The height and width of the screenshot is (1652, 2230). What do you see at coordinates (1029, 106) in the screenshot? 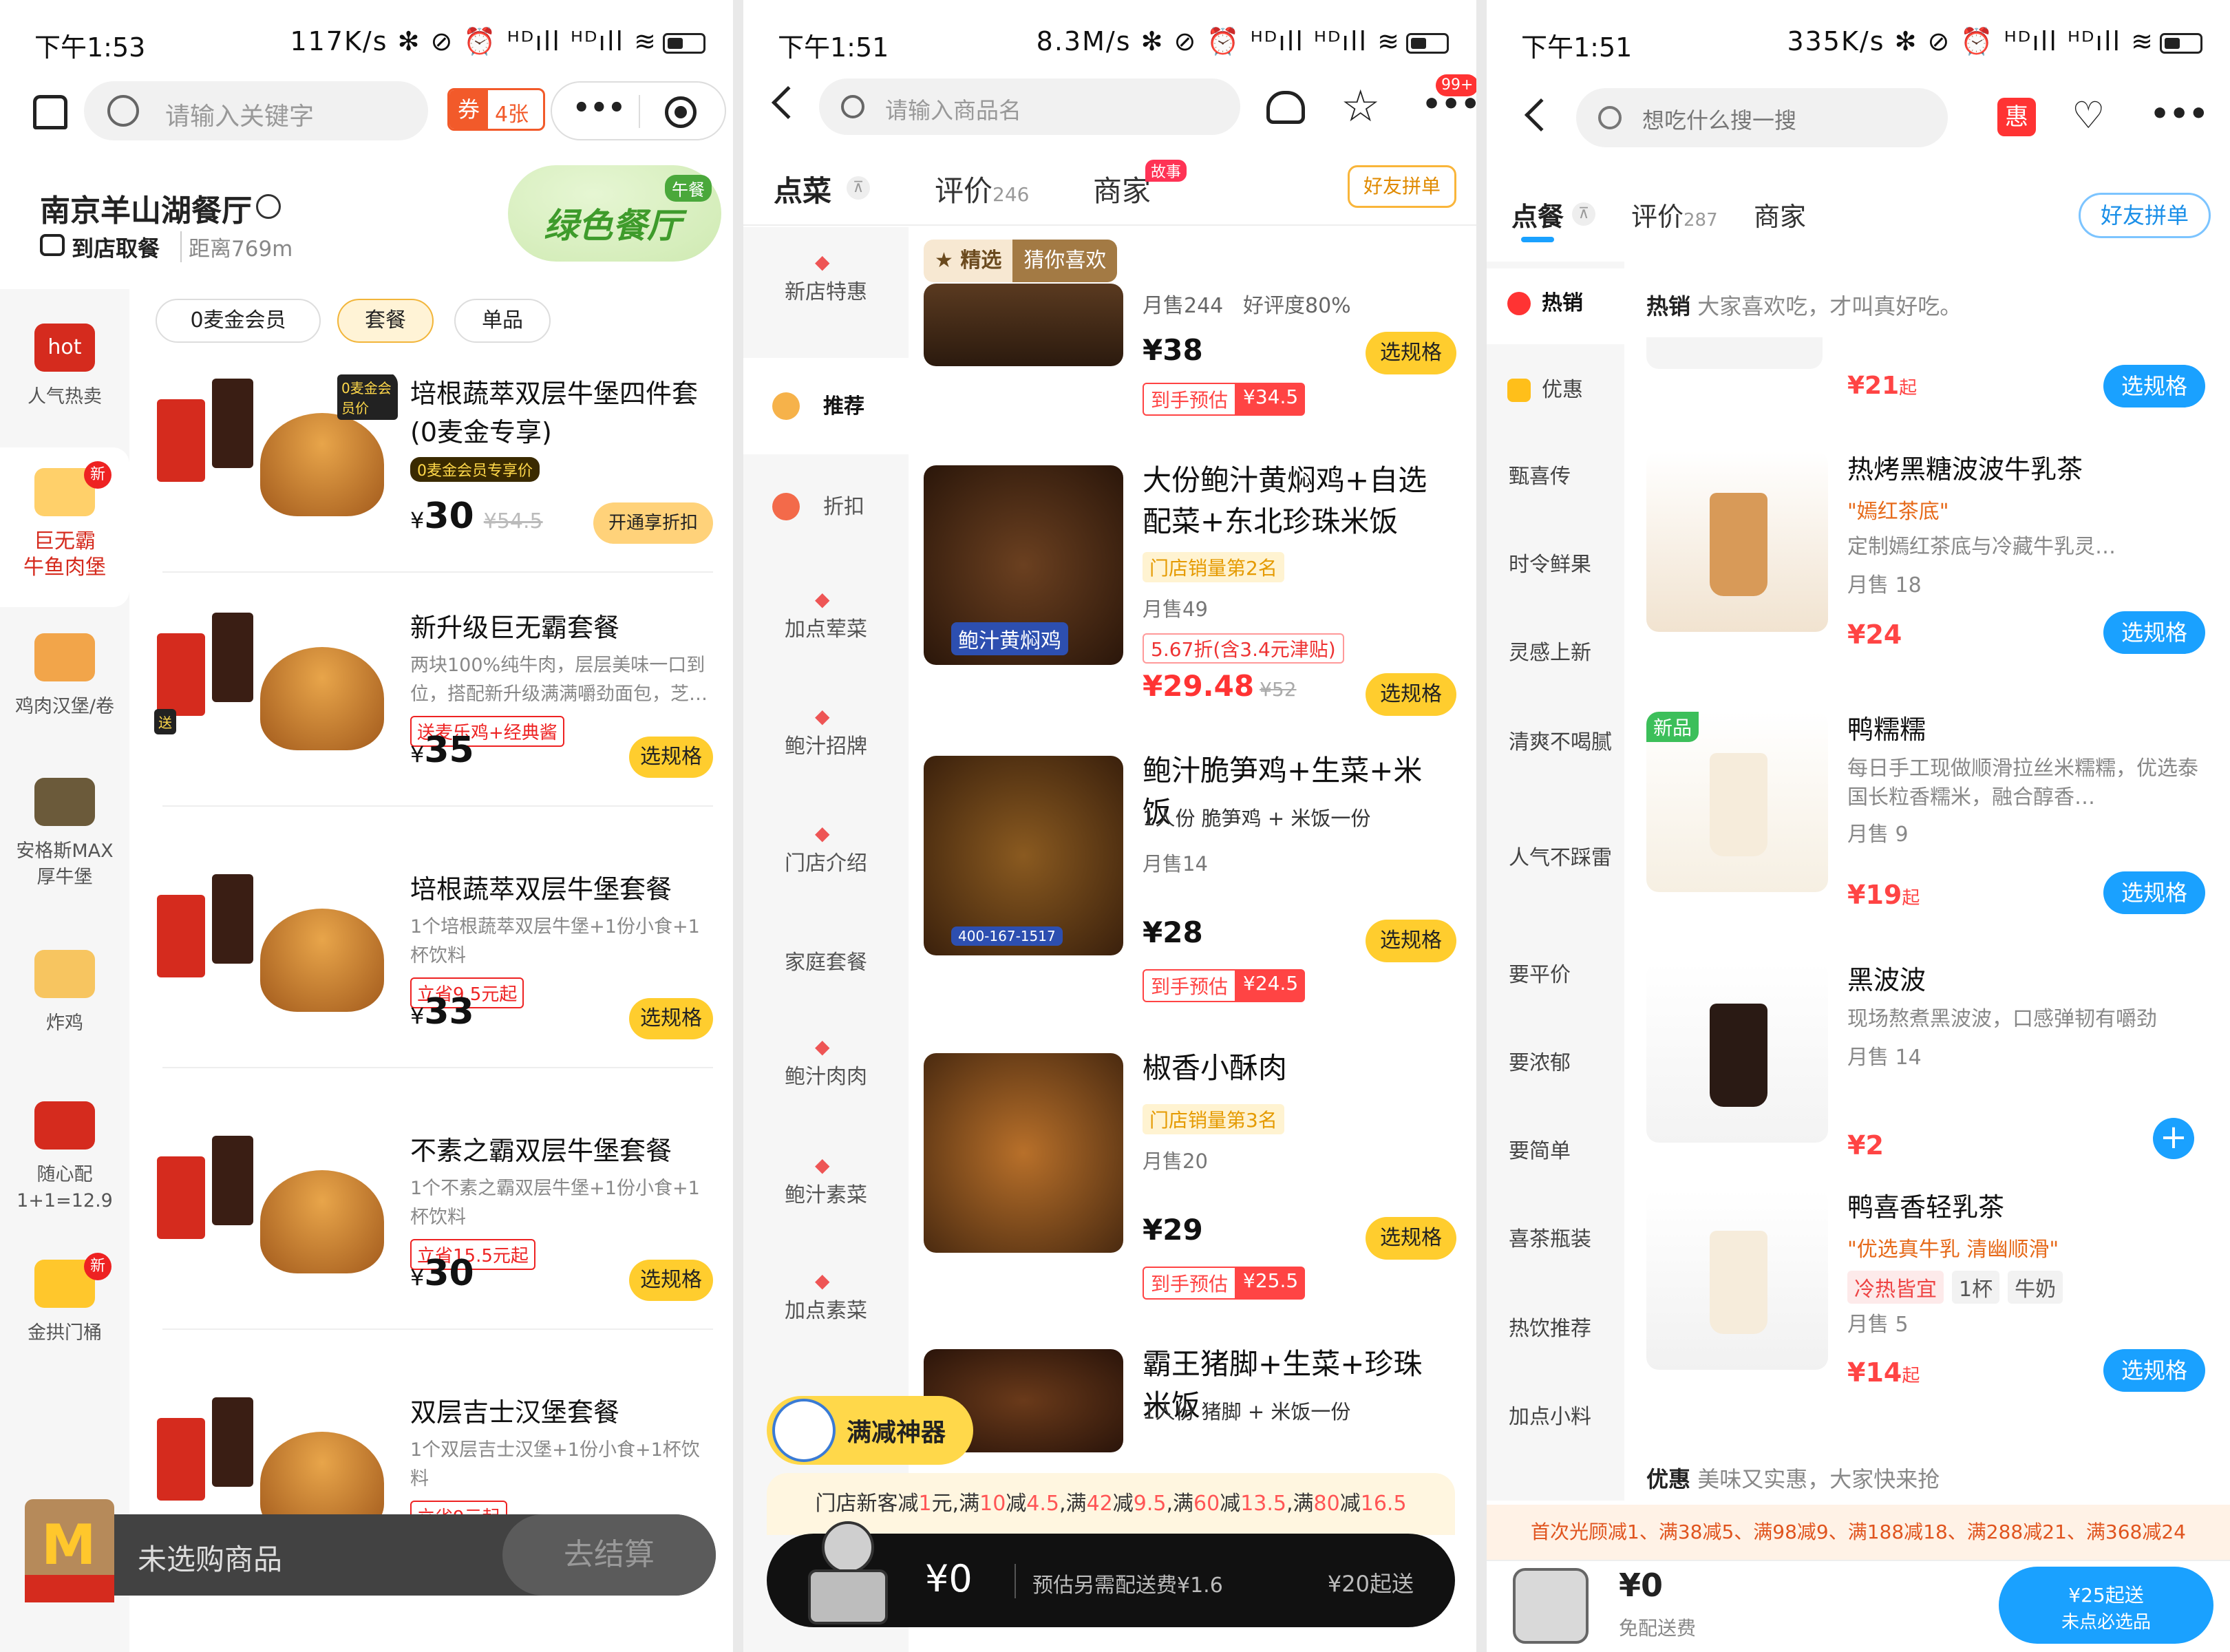
I see `search-input: 请输入商品名` at bounding box center [1029, 106].